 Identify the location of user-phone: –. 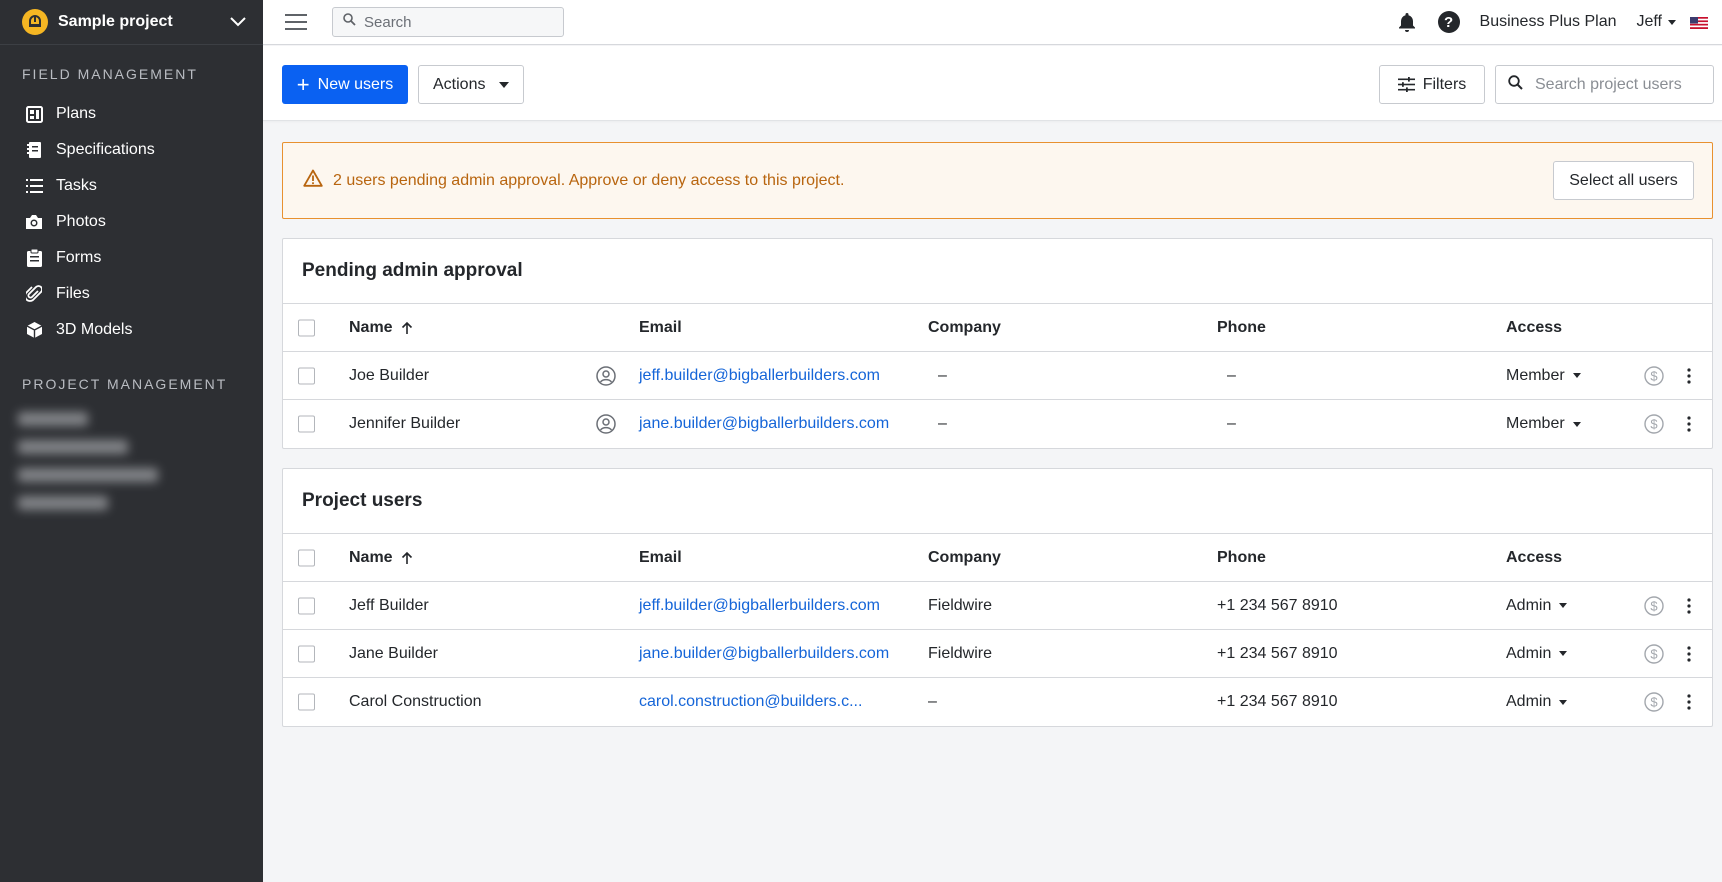
(1231, 375).